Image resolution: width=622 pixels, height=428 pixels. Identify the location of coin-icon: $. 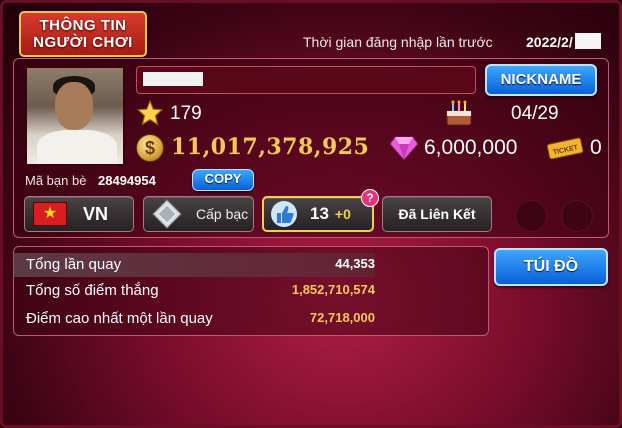
(150, 148).